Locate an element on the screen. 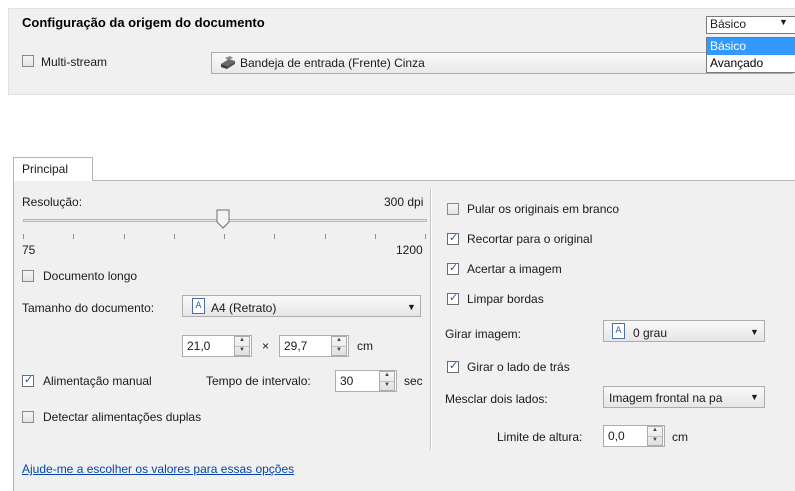 The width and height of the screenshot is (795, 491). scanner-tray-icon is located at coordinates (228, 62).